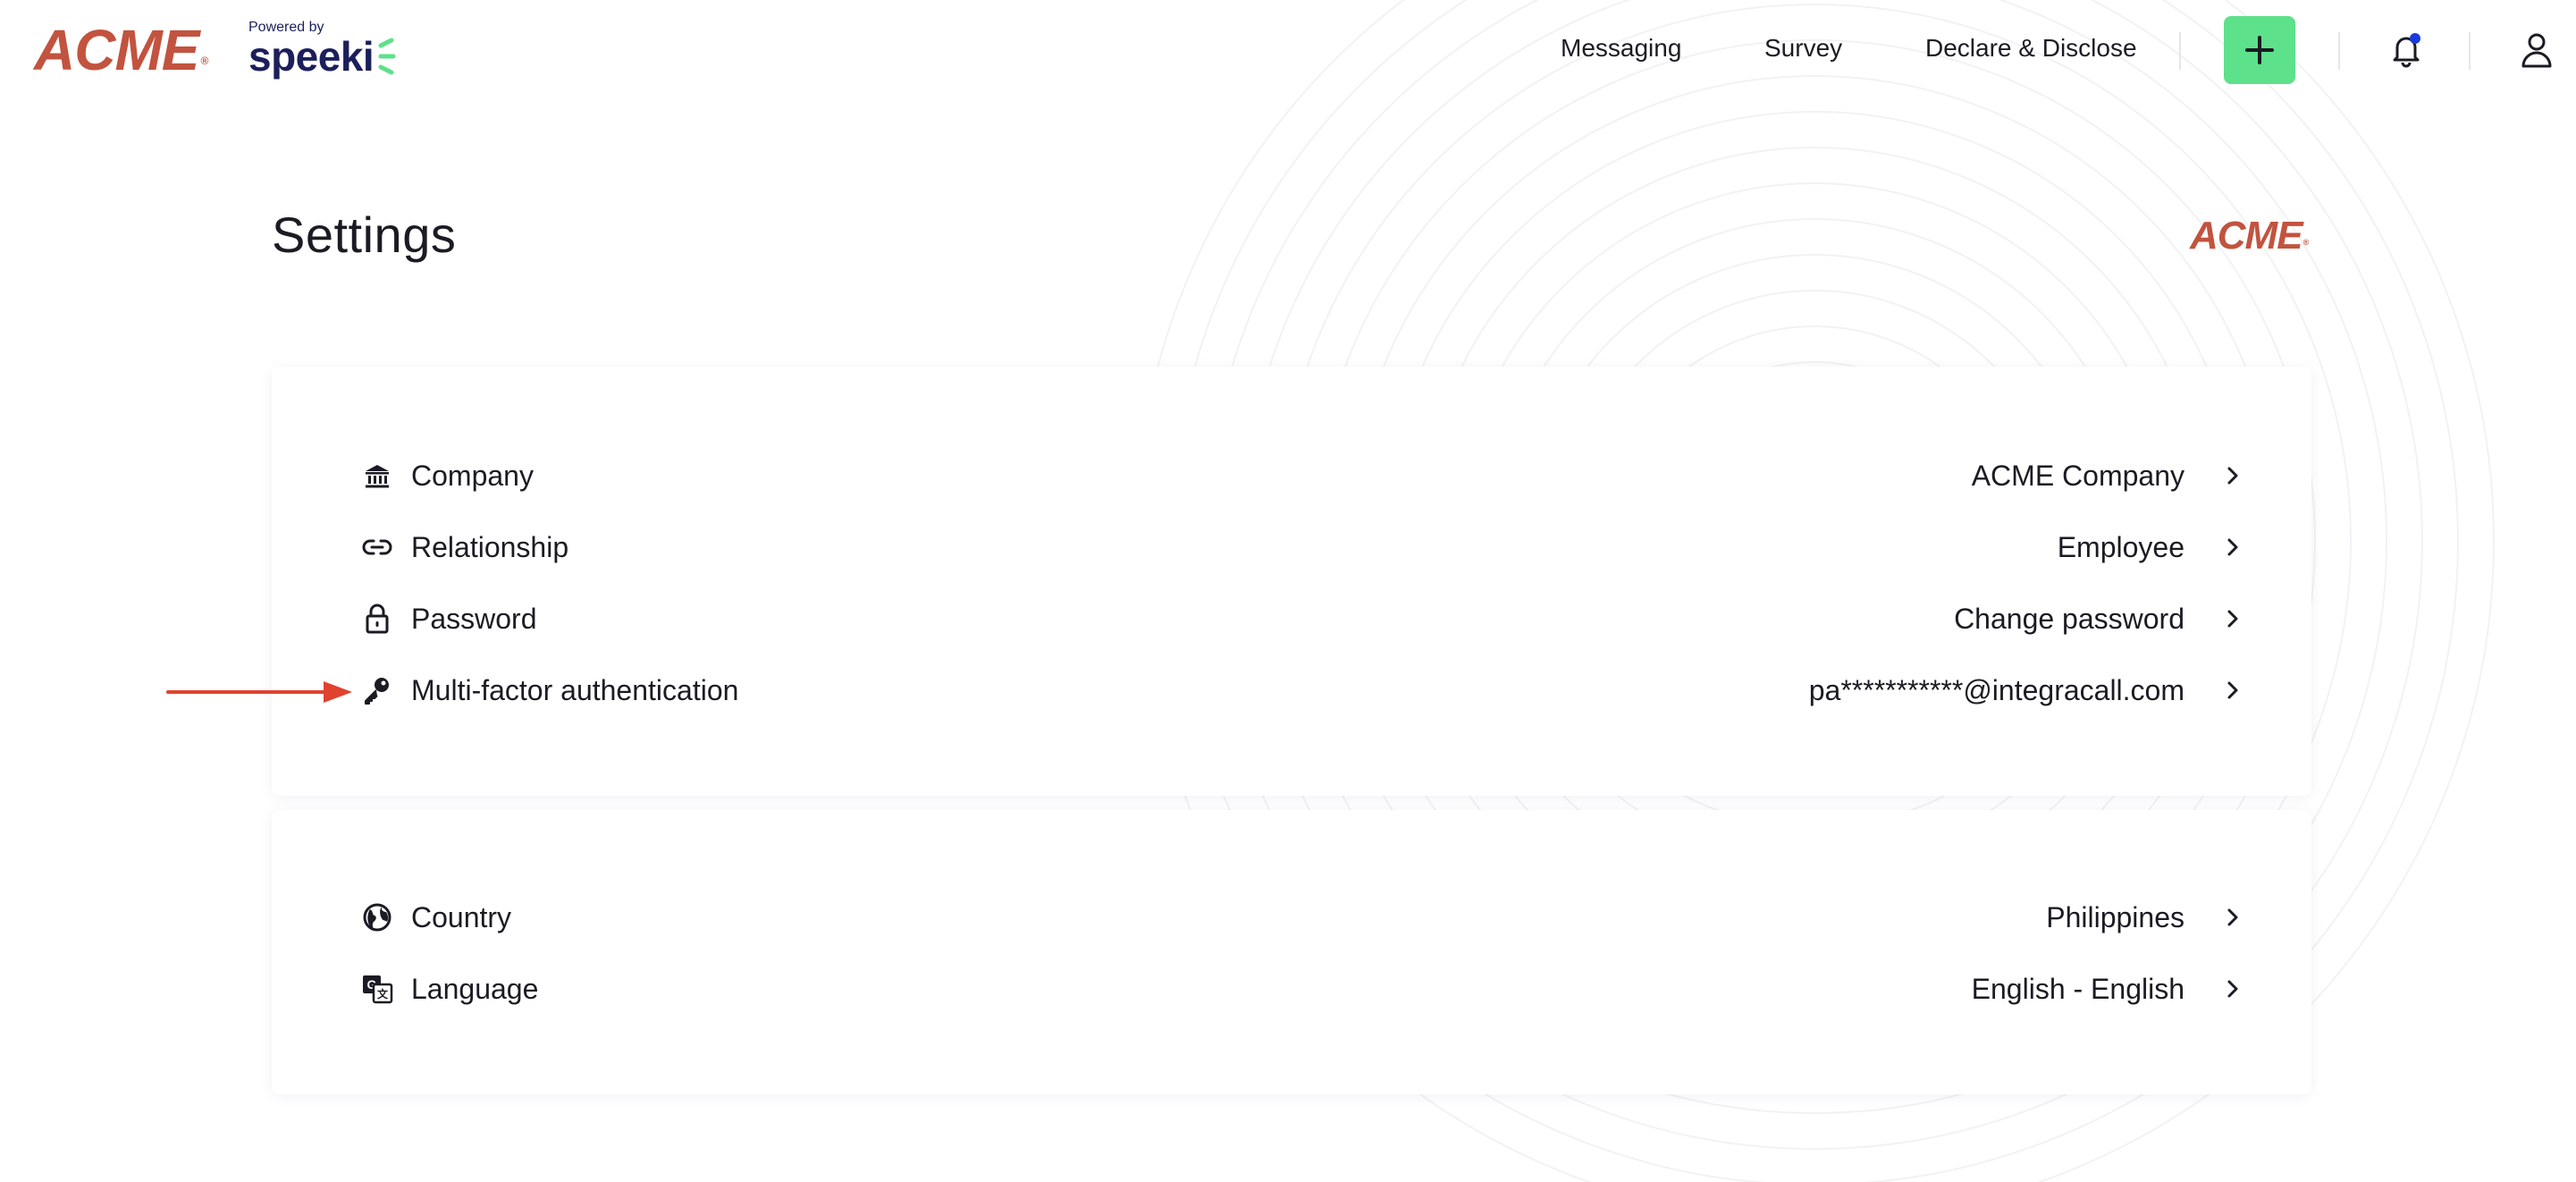  What do you see at coordinates (2407, 50) in the screenshot?
I see `notifications-button` at bounding box center [2407, 50].